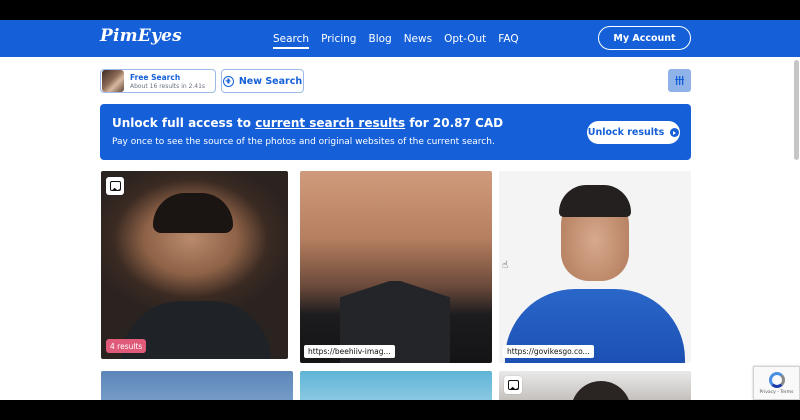  I want to click on recaptcha-links: Privacy - Terms, so click(776, 392).